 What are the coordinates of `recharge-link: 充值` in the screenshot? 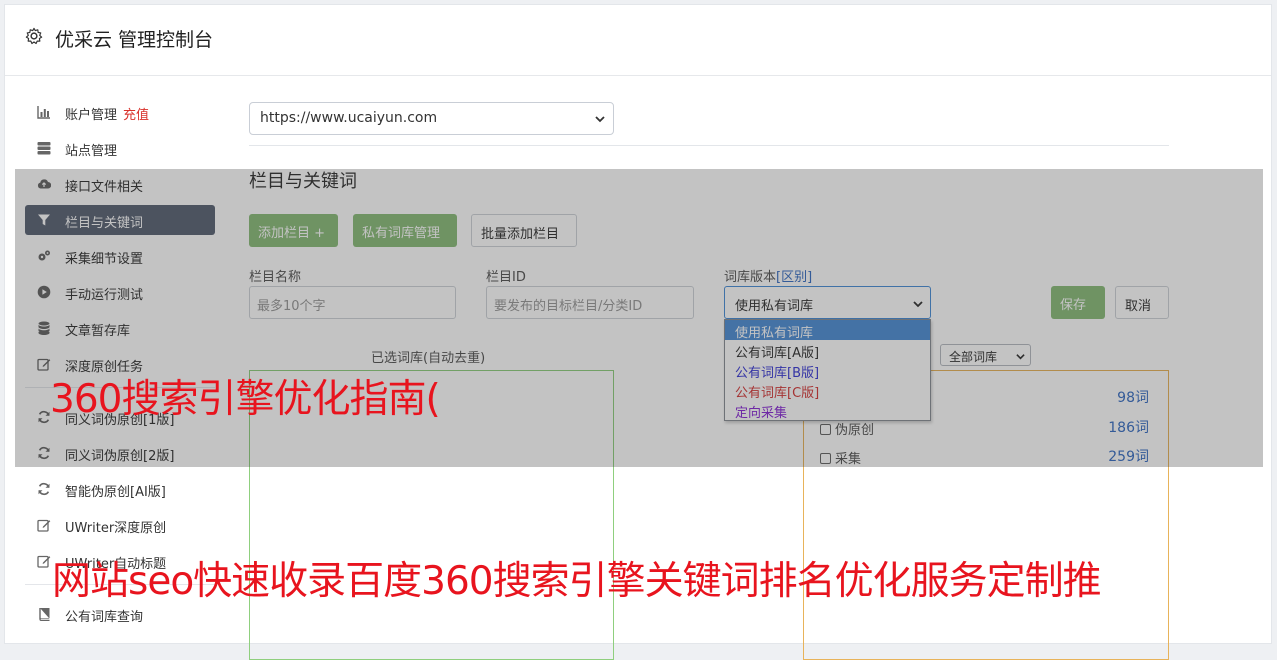 It's located at (136, 115).